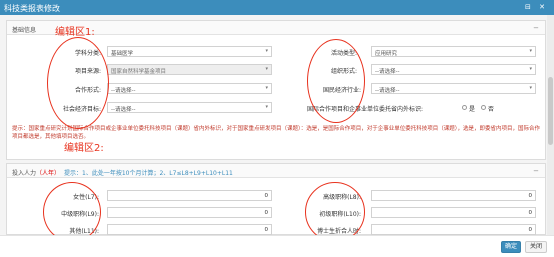 The width and height of the screenshot is (554, 257). I want to click on edit-area-2-annotation: 编辑区2:, so click(84, 148).